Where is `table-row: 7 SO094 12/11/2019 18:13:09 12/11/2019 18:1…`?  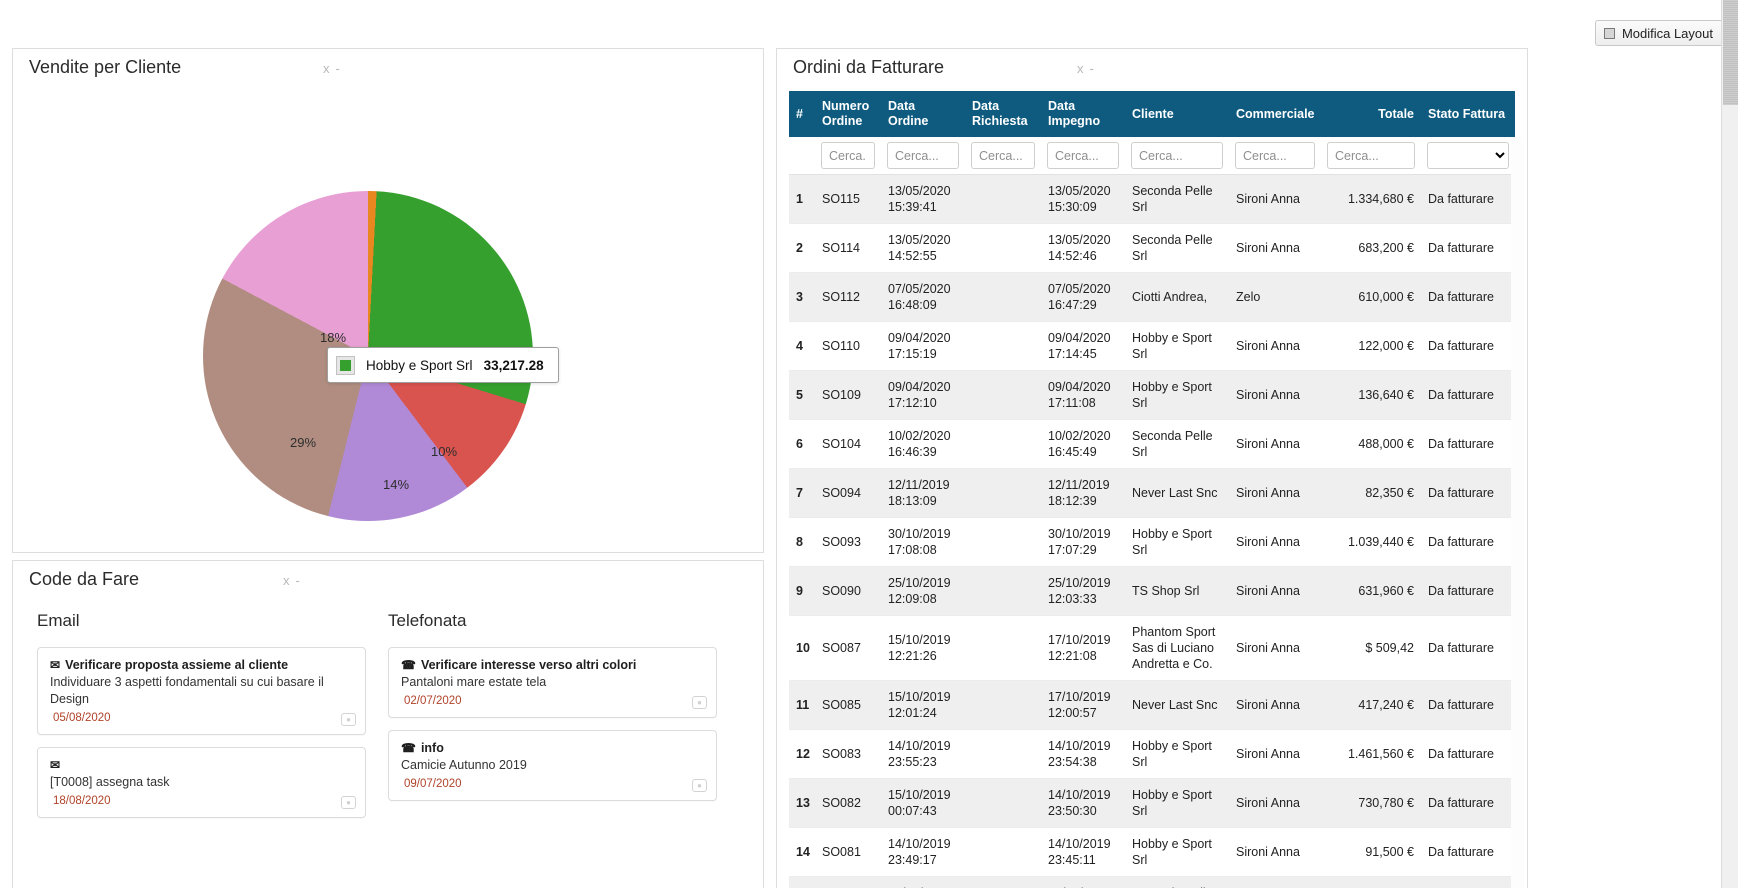 table-row: 7 SO094 12/11/2019 18:13:09 12/11/2019 18:1… is located at coordinates (1152, 493).